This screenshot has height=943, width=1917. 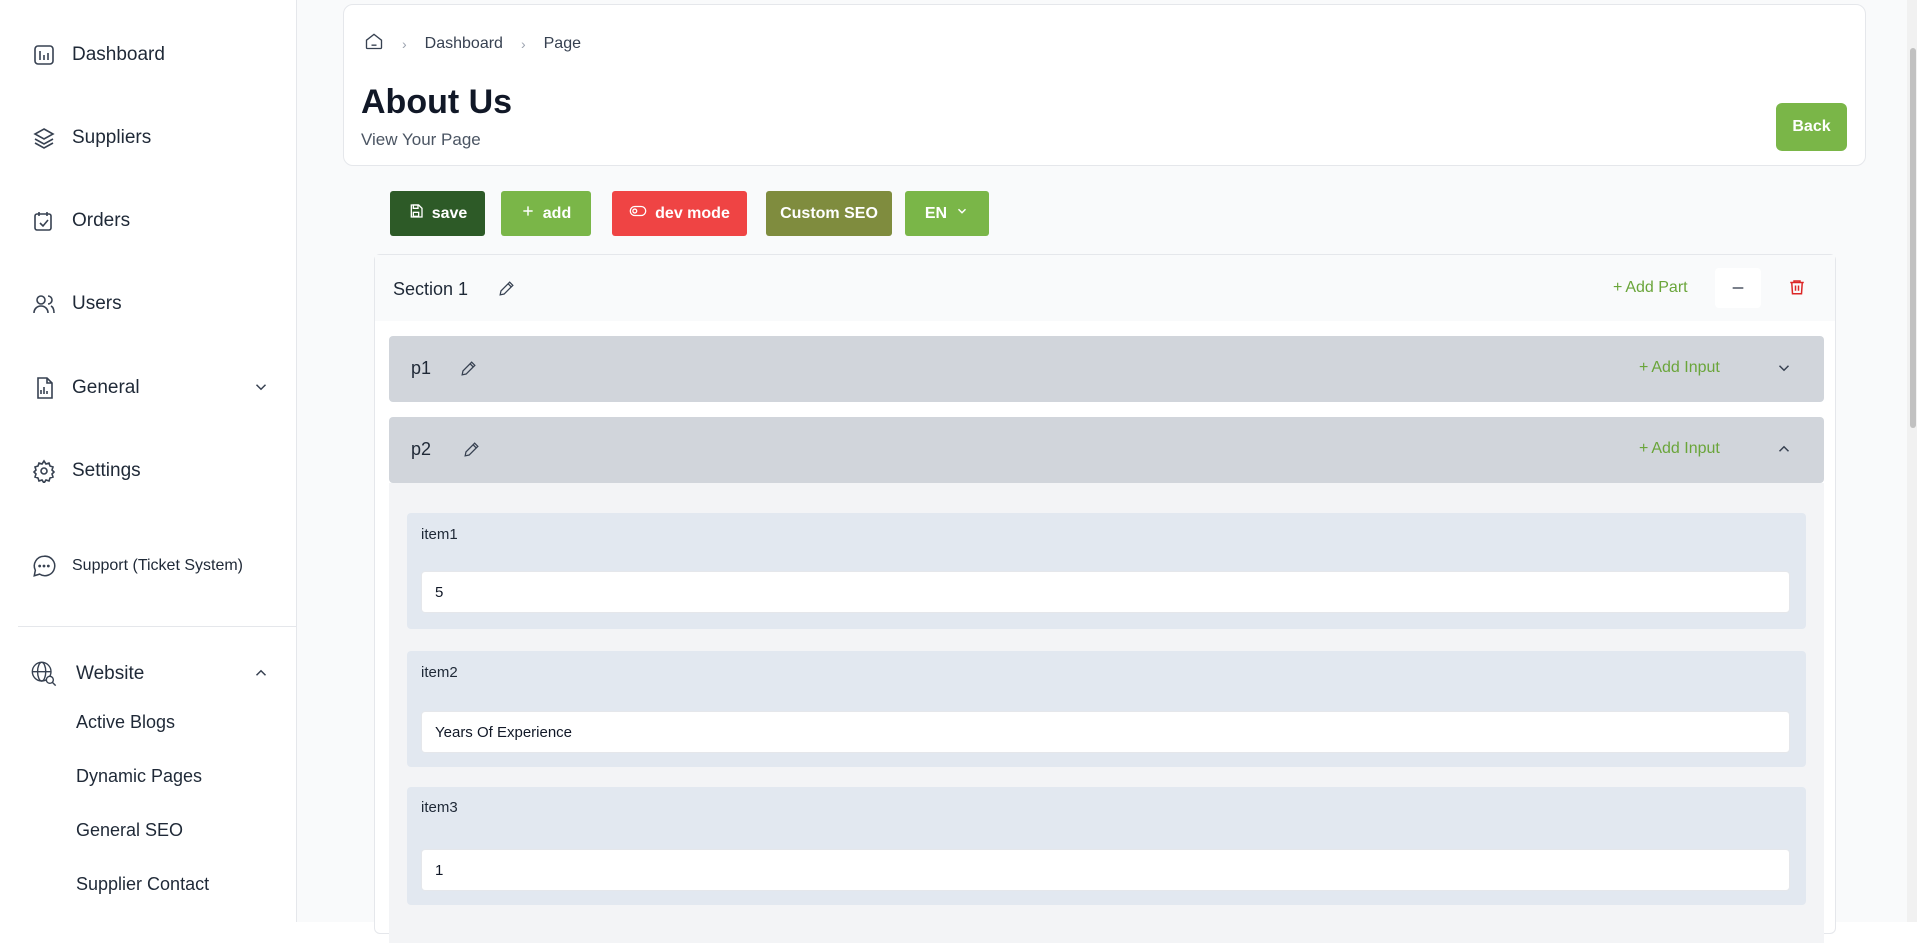 What do you see at coordinates (1106, 709) in the screenshot?
I see `item-card: item2` at bounding box center [1106, 709].